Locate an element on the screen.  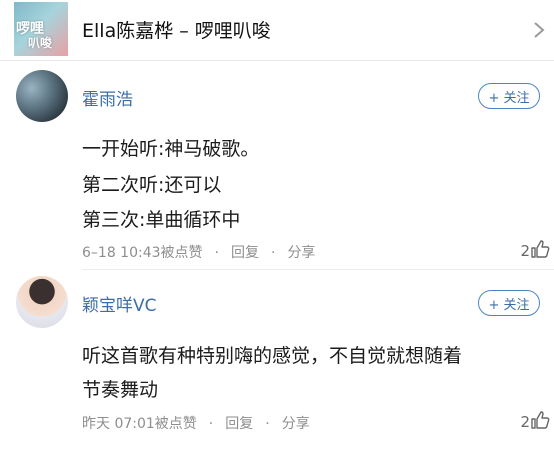
comment-text-line: 节奏舞动 is located at coordinates (120, 390).